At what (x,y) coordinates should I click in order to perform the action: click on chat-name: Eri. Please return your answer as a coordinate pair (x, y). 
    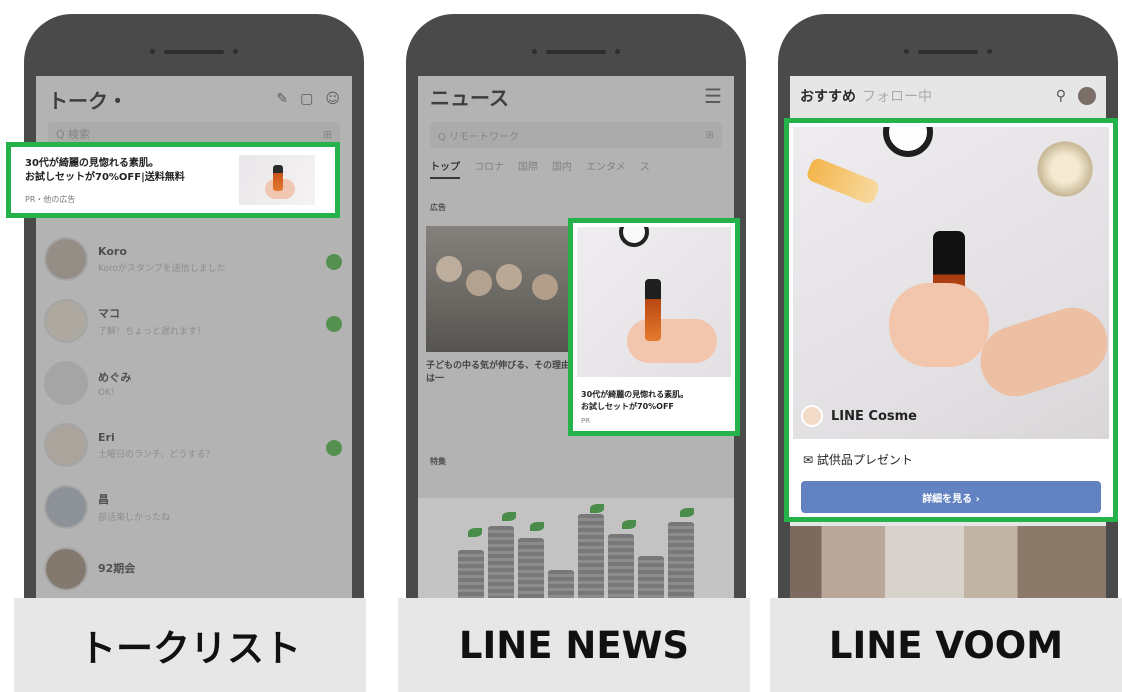
    Looking at the image, I should click on (106, 437).